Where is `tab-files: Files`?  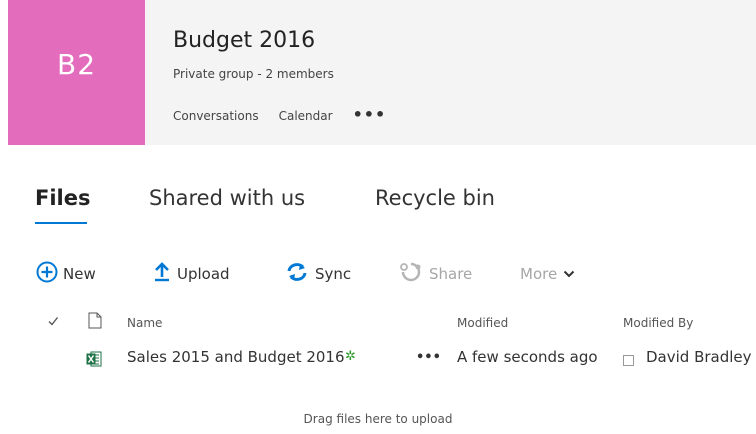 tab-files: Files is located at coordinates (62, 198).